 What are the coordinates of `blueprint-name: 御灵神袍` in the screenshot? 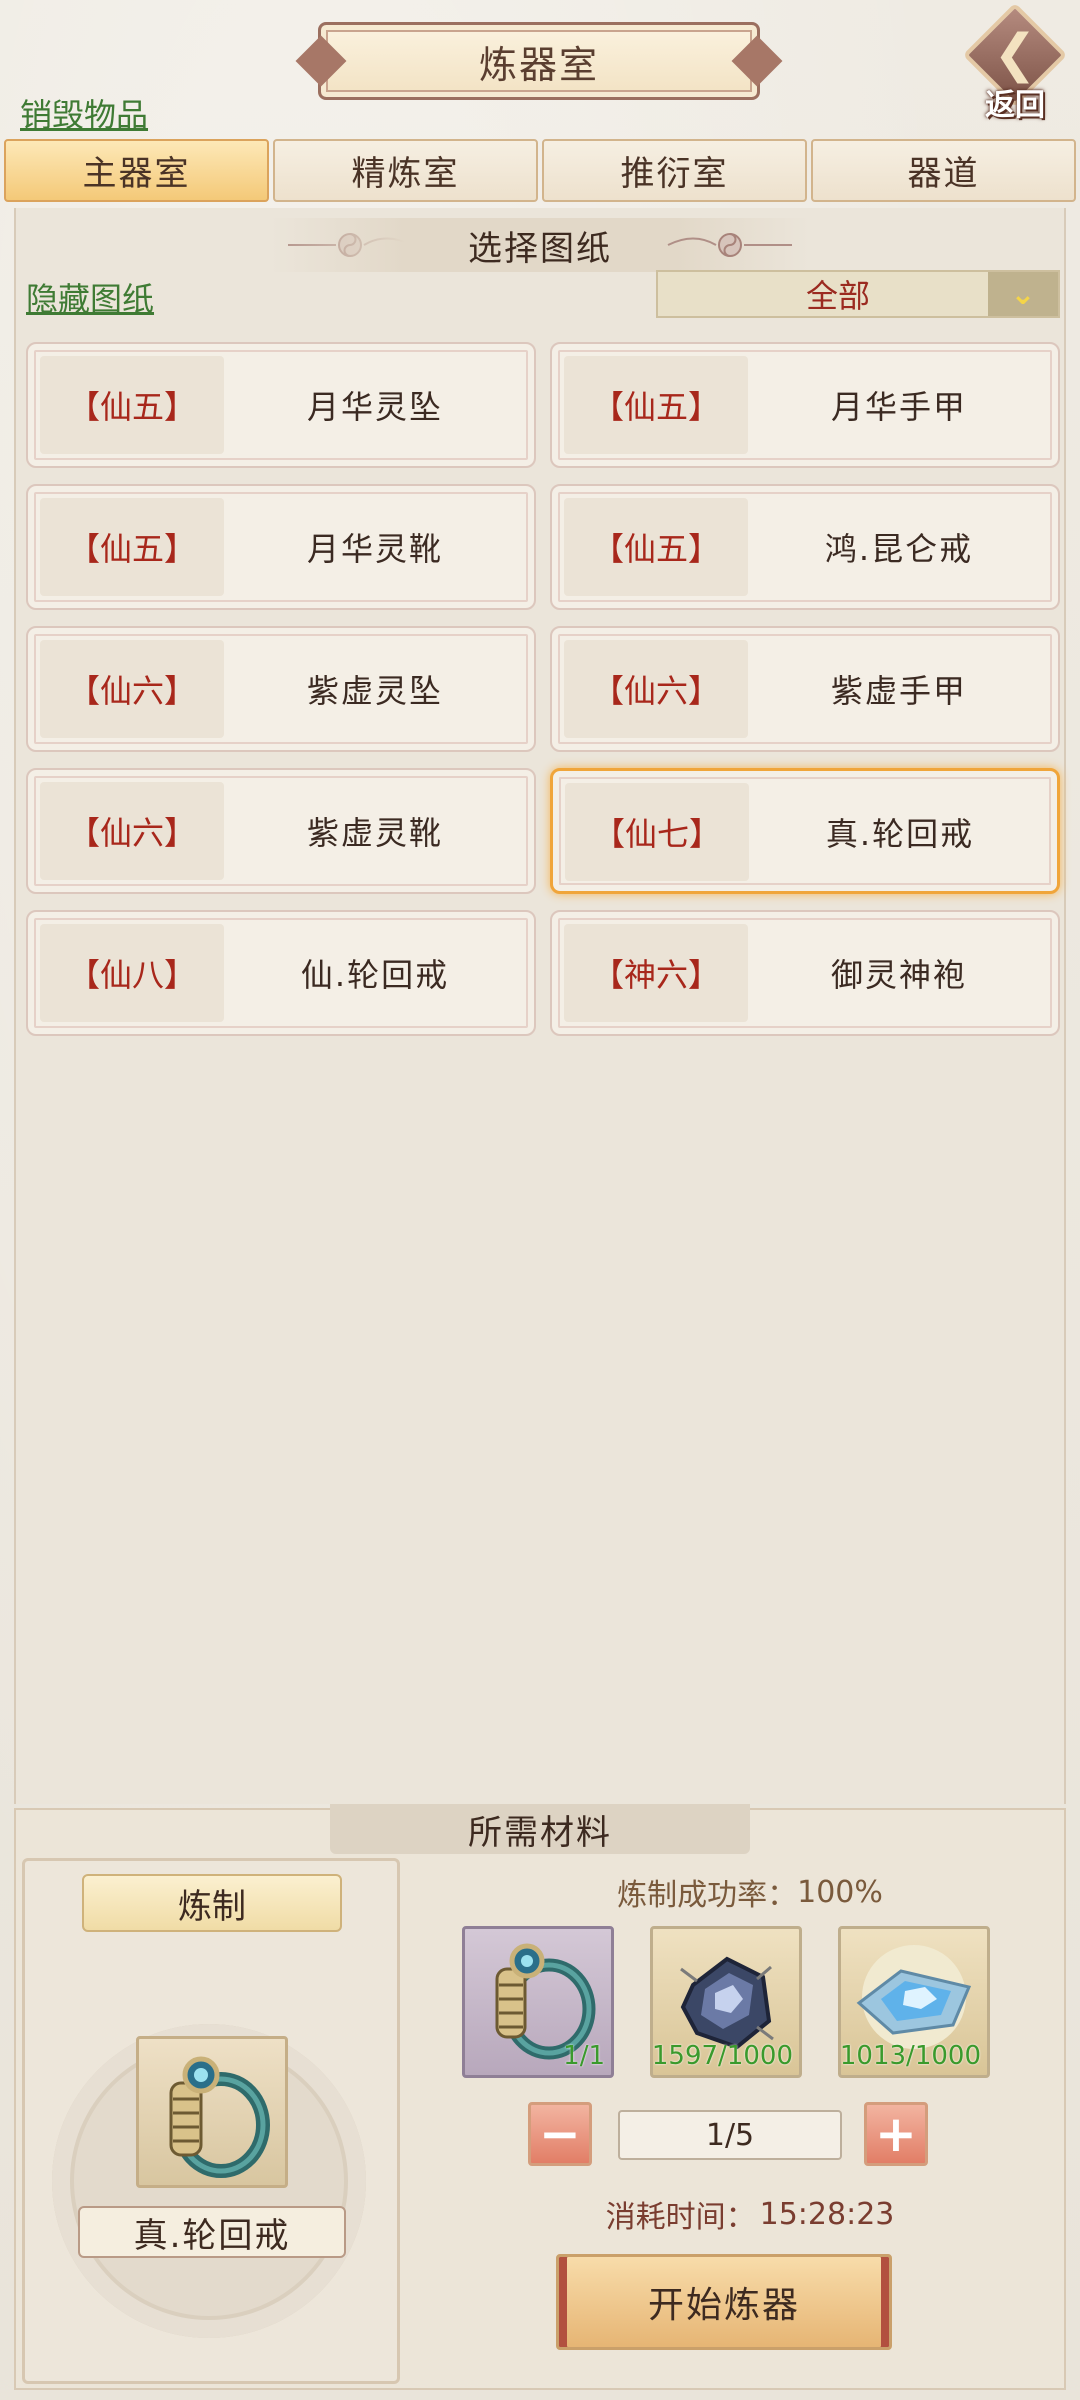 It's located at (898, 975).